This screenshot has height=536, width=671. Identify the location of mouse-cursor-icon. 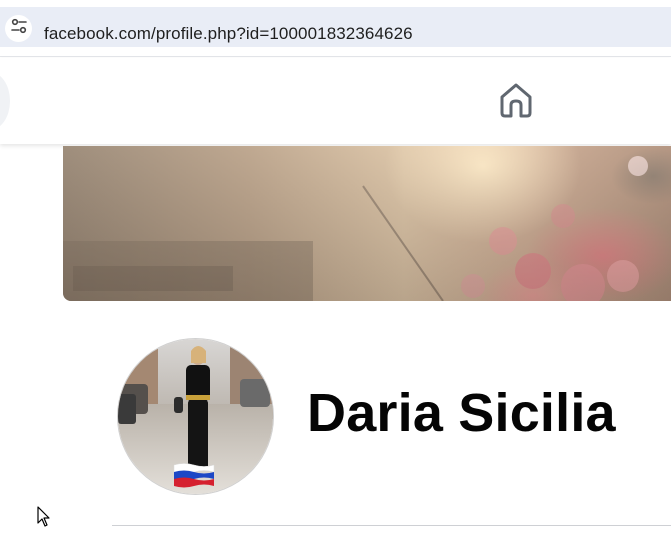
(44, 517).